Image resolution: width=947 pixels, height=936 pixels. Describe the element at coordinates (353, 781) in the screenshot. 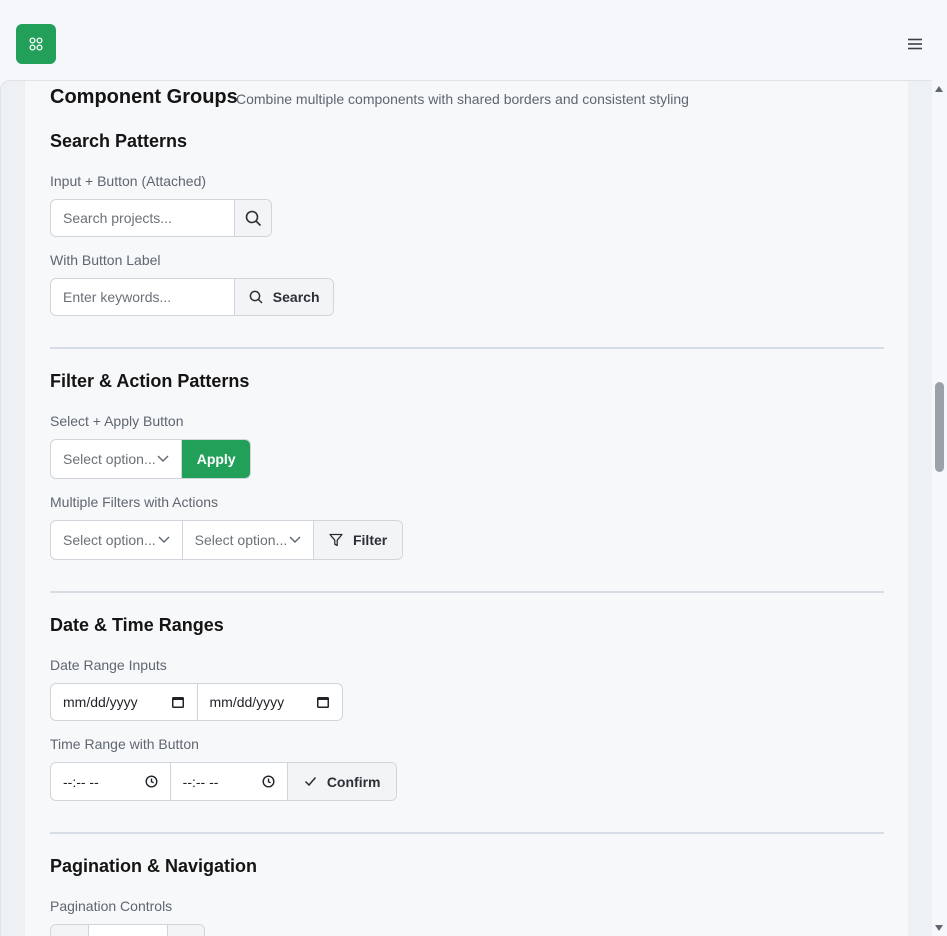

I see `confirm-button-label: Confirm` at that location.